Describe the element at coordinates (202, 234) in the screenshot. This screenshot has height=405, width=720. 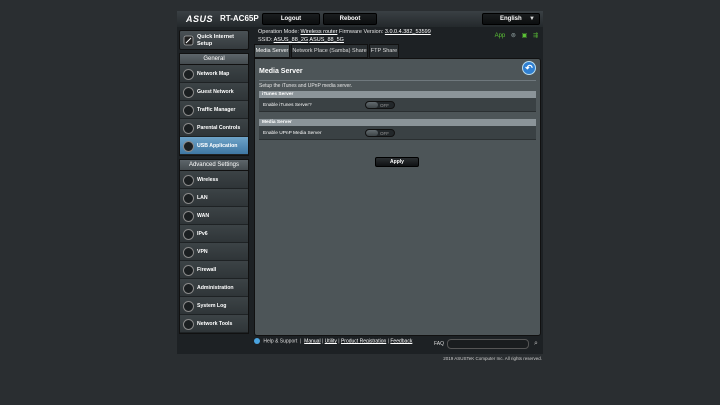
I see `sidebar-item-label: IPv6` at that location.